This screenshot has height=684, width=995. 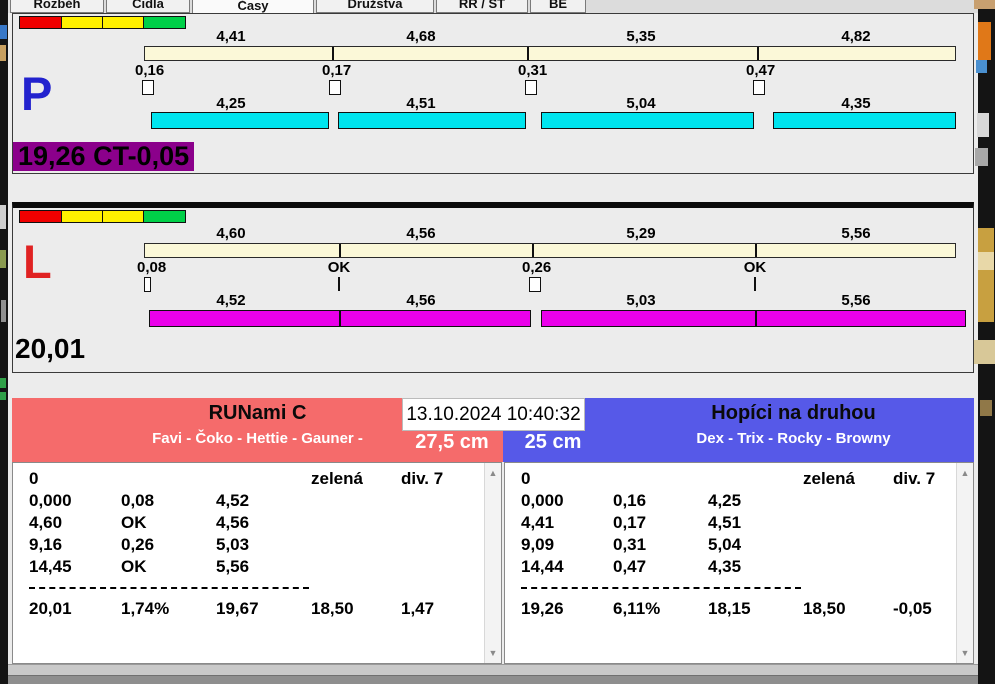 I want to click on result-total-cell: 19,67, so click(x=237, y=608).